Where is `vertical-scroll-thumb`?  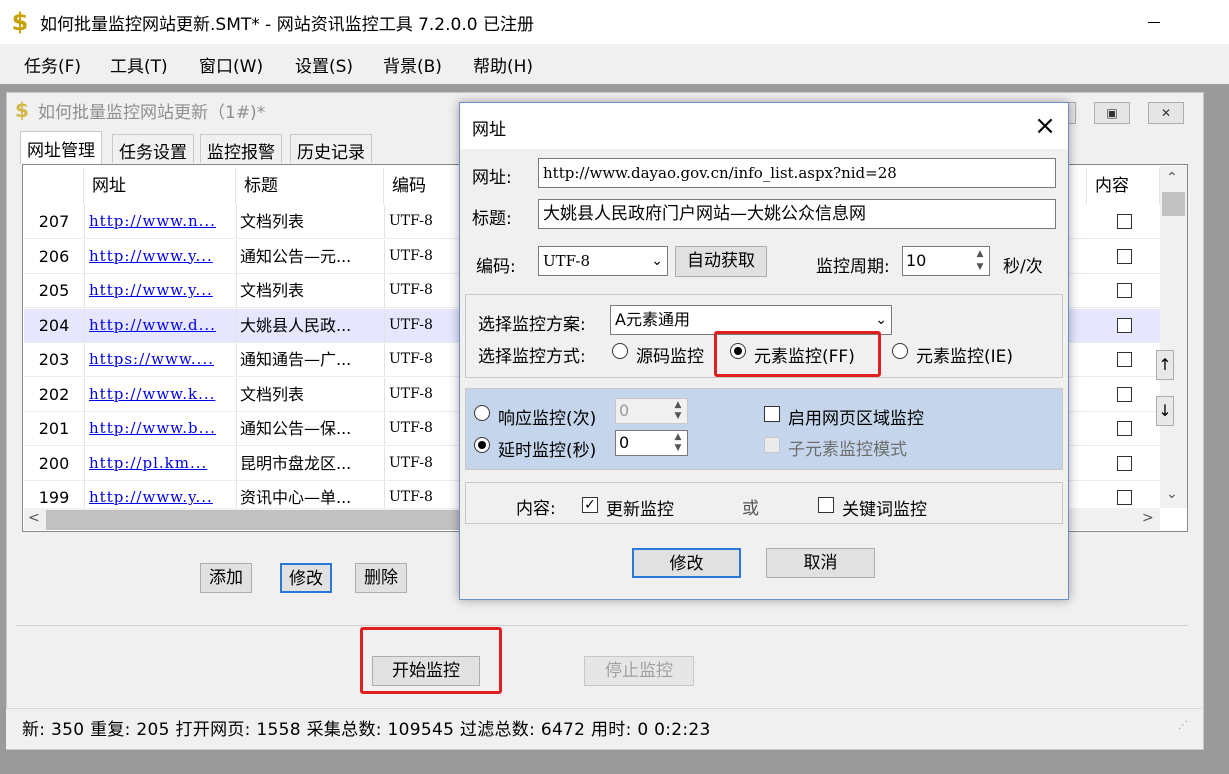
vertical-scroll-thumb is located at coordinates (1173, 204).